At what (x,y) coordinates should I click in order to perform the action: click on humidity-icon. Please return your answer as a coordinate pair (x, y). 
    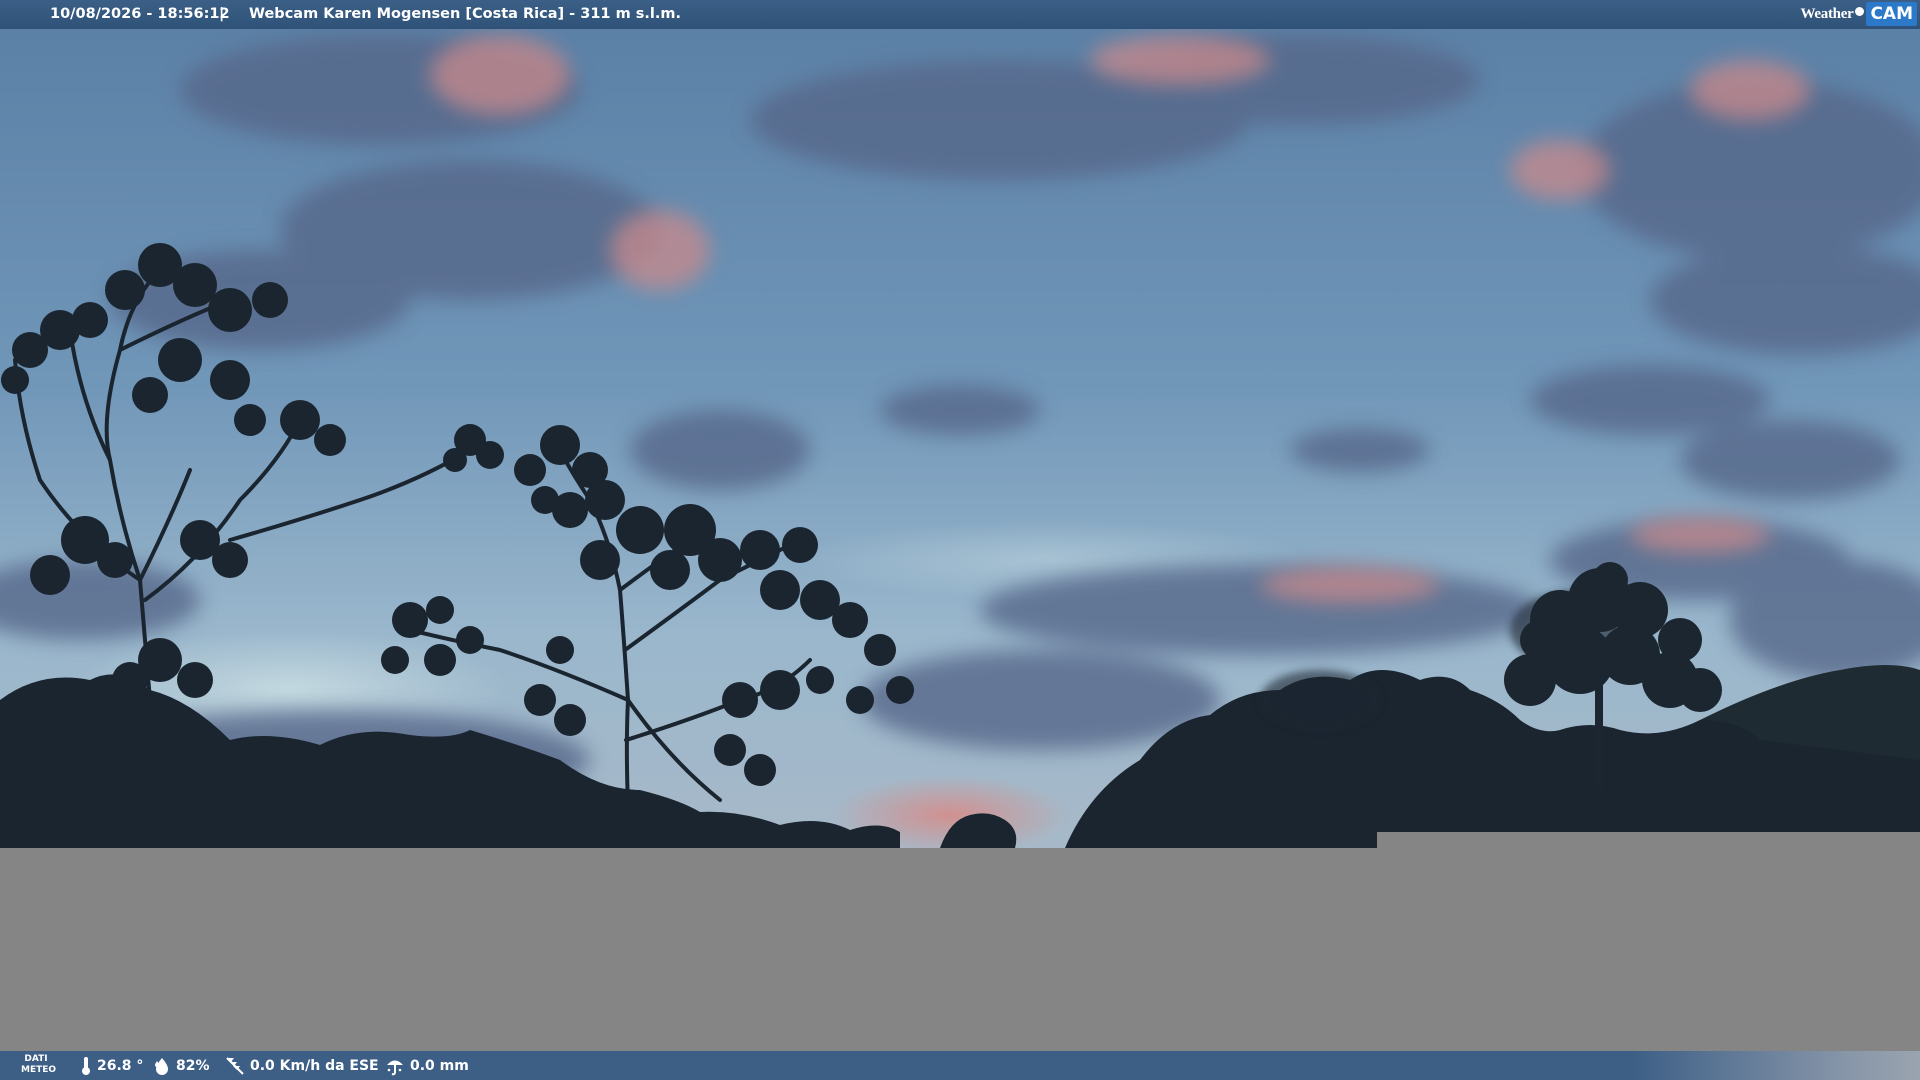
    Looking at the image, I should click on (161, 1066).